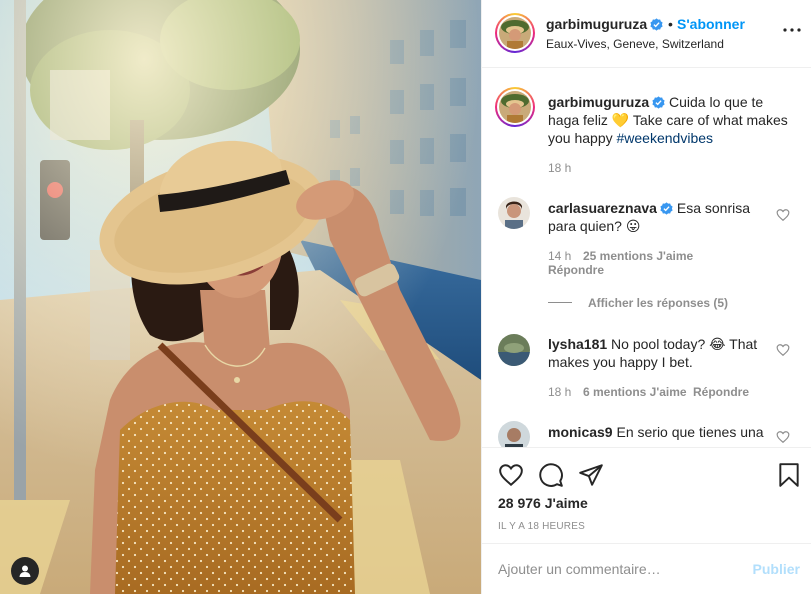 The width and height of the screenshot is (811, 594). What do you see at coordinates (511, 475) in the screenshot?
I see `heart-icon` at bounding box center [511, 475].